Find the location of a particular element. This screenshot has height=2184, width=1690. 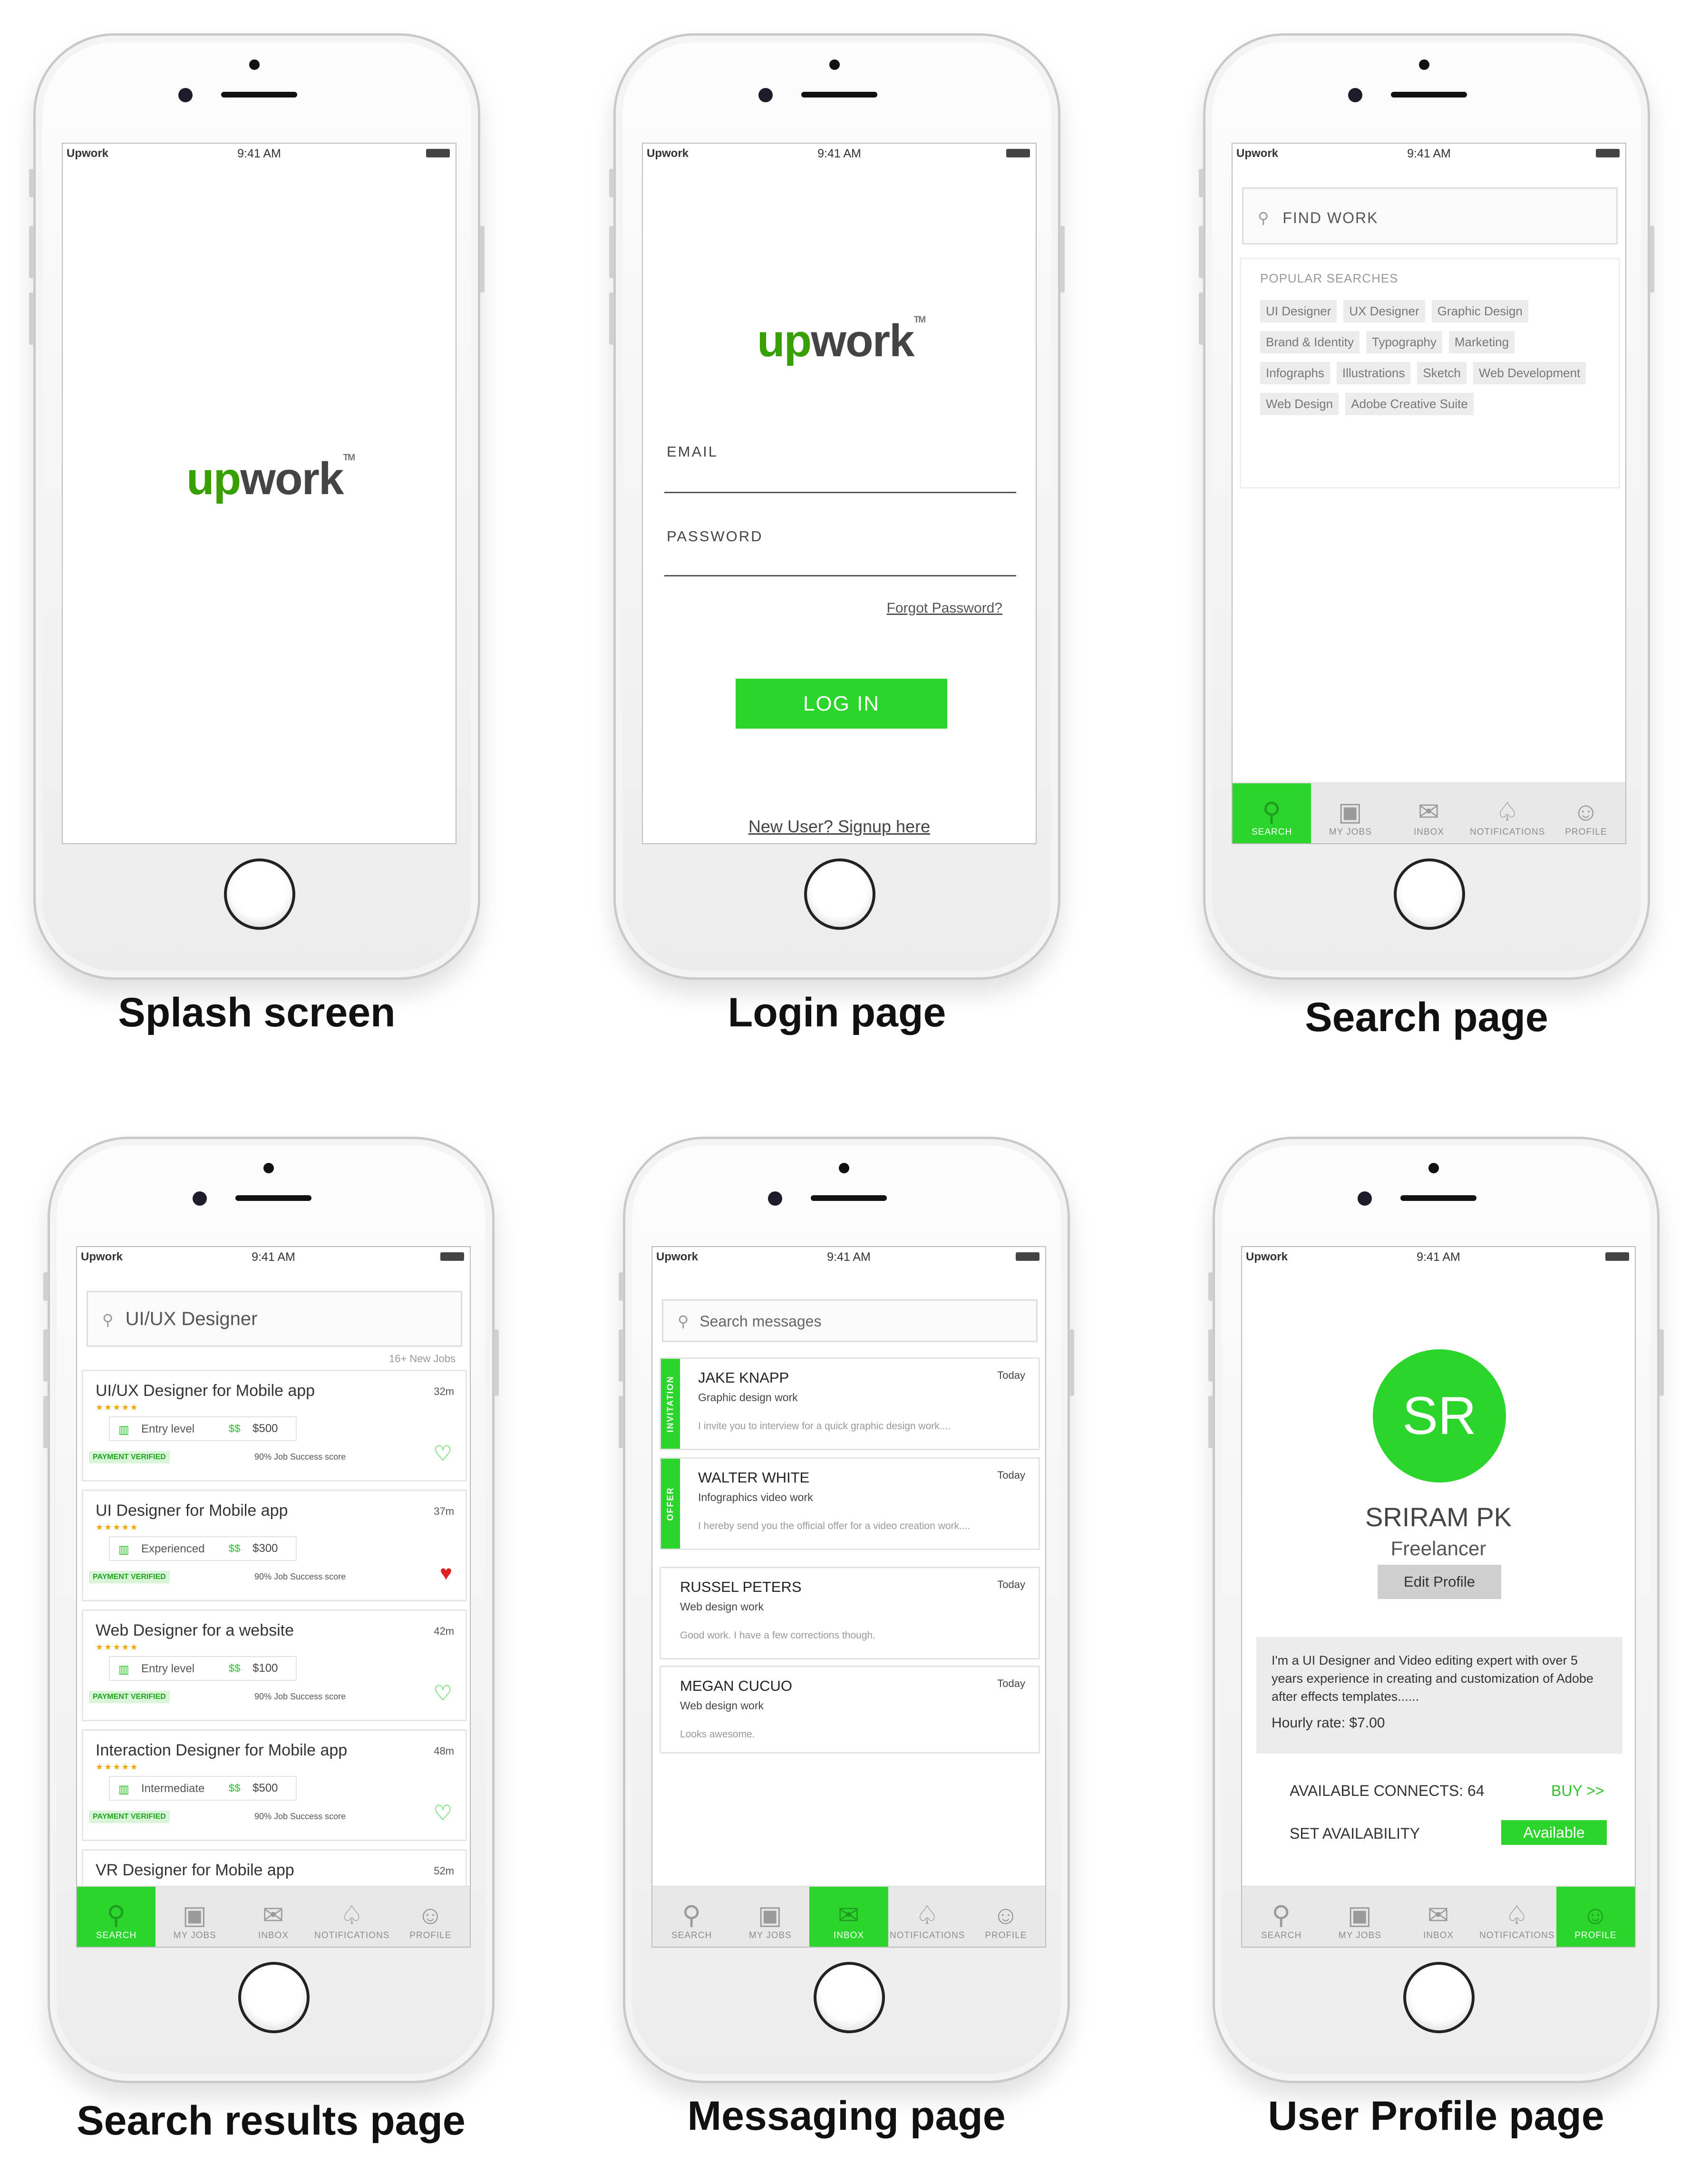

job-meta: ▥ Intermediate $$ $500 is located at coordinates (203, 1788).